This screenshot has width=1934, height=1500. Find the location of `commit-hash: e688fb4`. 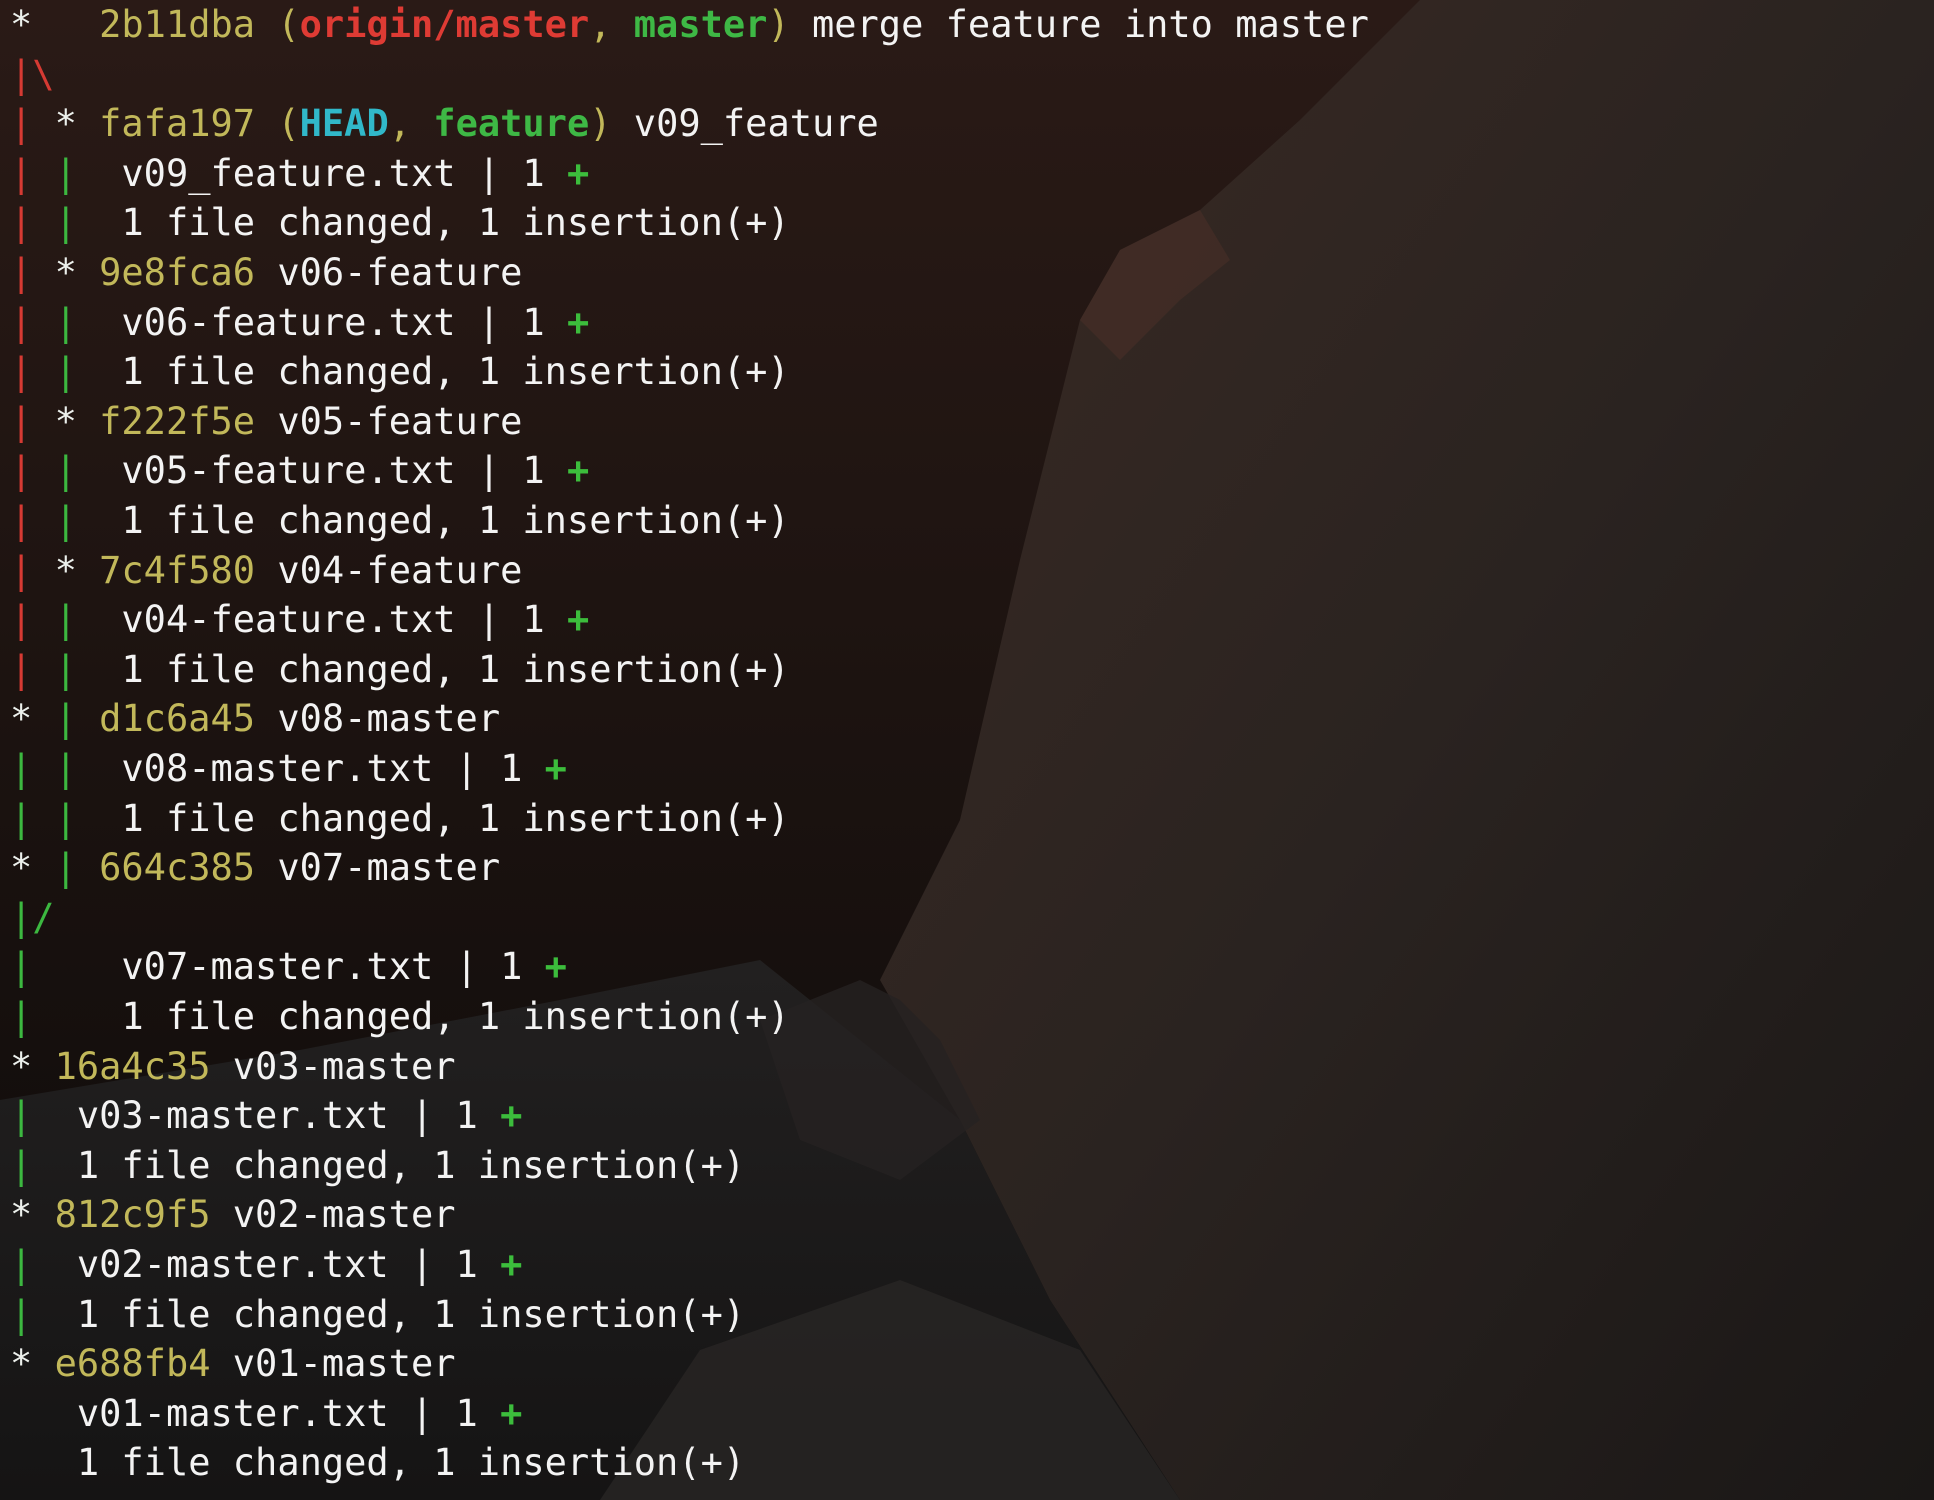

commit-hash: e688fb4 is located at coordinates (132, 1364).